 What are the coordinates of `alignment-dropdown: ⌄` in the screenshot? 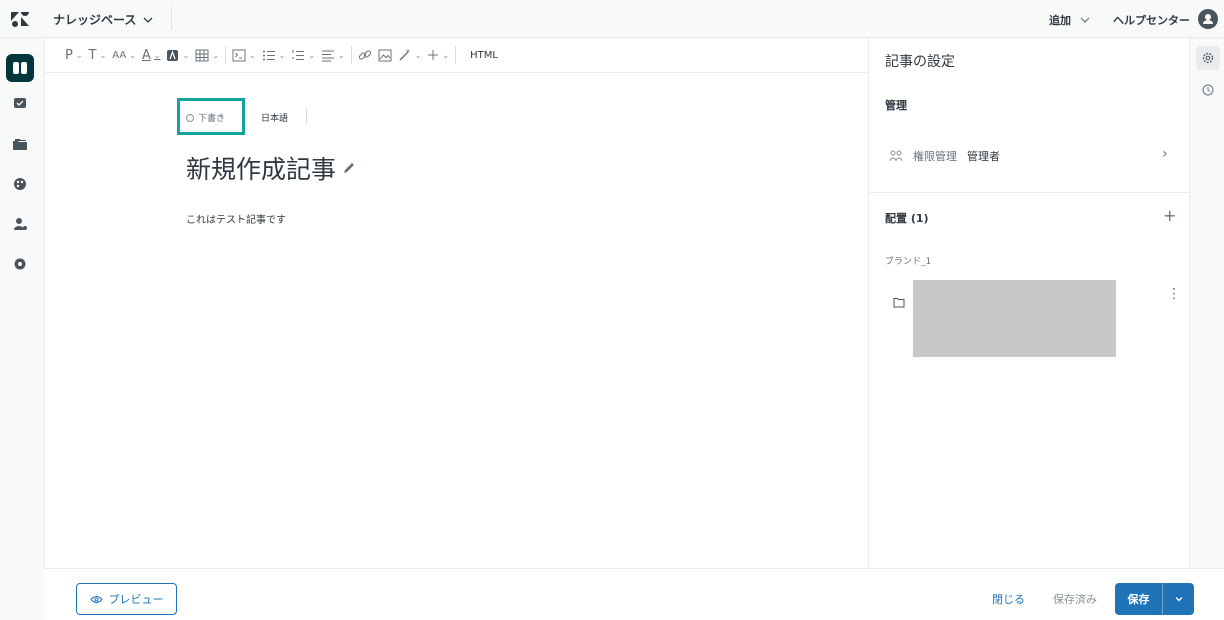 It's located at (333, 55).